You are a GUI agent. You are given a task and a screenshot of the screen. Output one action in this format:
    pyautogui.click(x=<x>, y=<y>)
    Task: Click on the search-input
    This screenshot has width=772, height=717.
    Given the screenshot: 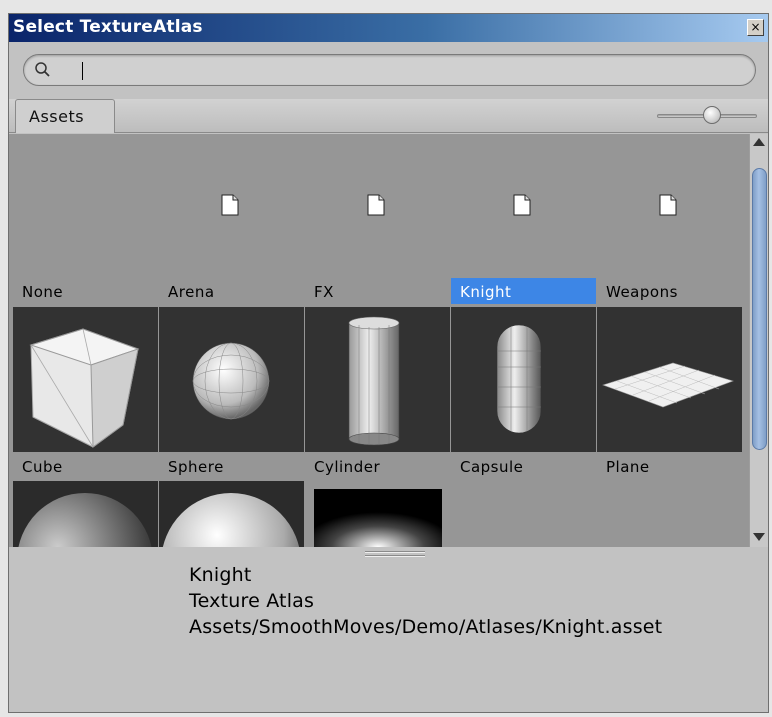 What is the action you would take?
    pyautogui.click(x=403, y=70)
    